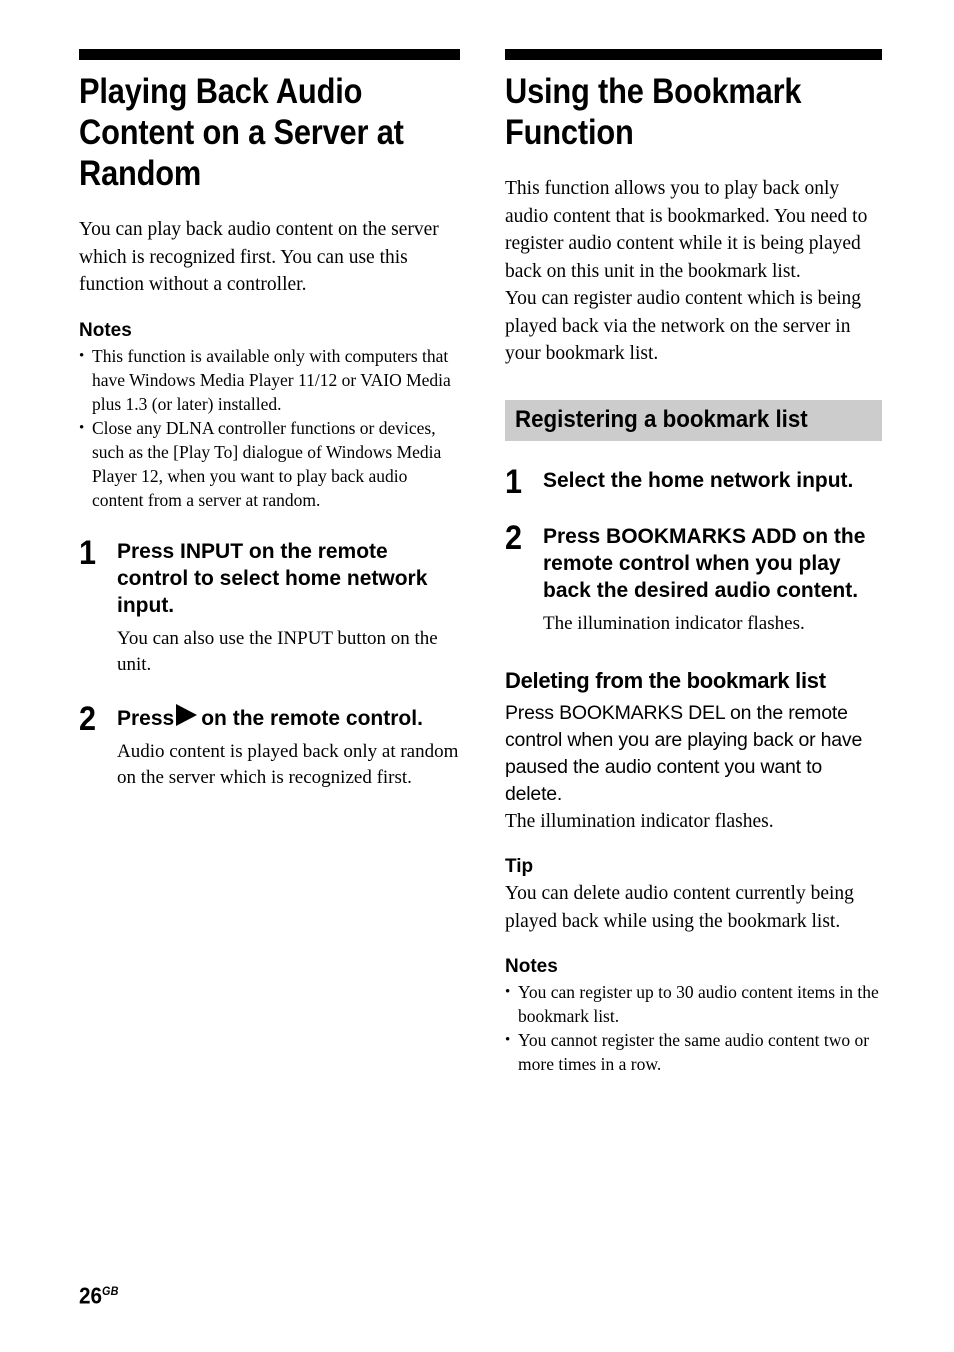 This screenshot has height=1352, width=954. What do you see at coordinates (531, 966) in the screenshot?
I see `right-notes-heading: Notes` at bounding box center [531, 966].